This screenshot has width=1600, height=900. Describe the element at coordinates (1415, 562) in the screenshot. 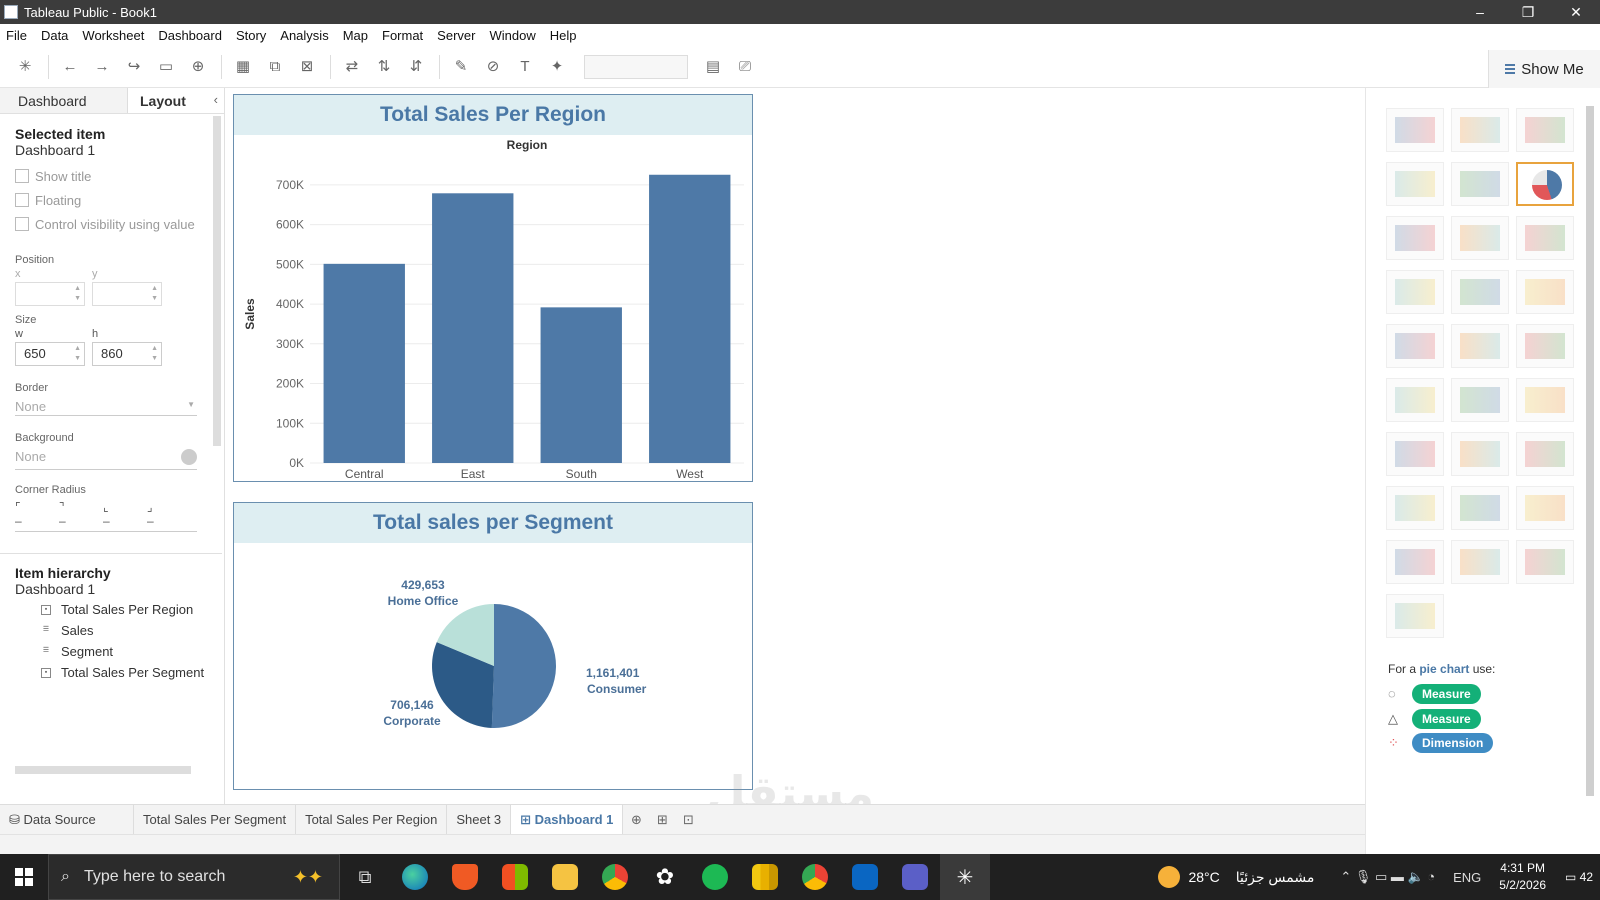

I see `donut-icon` at that location.